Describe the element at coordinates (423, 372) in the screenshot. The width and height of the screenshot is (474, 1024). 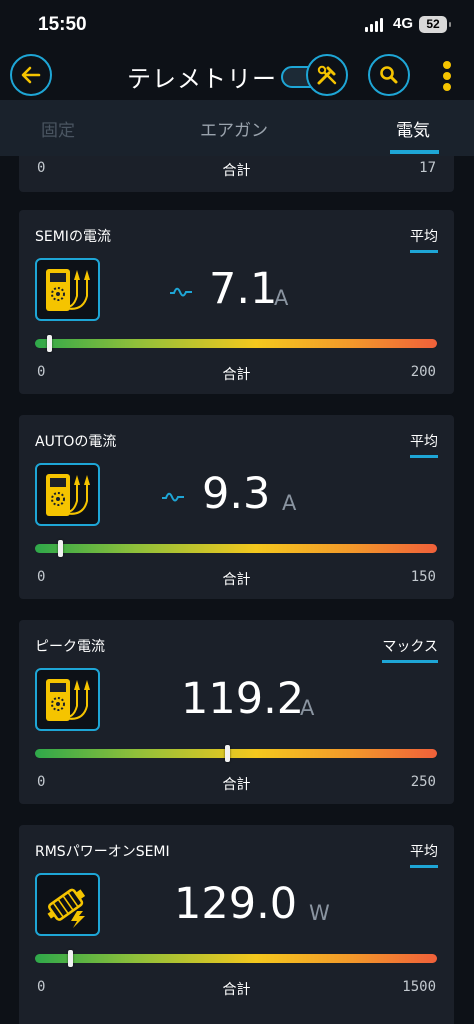
I see `scale-max: 200` at that location.